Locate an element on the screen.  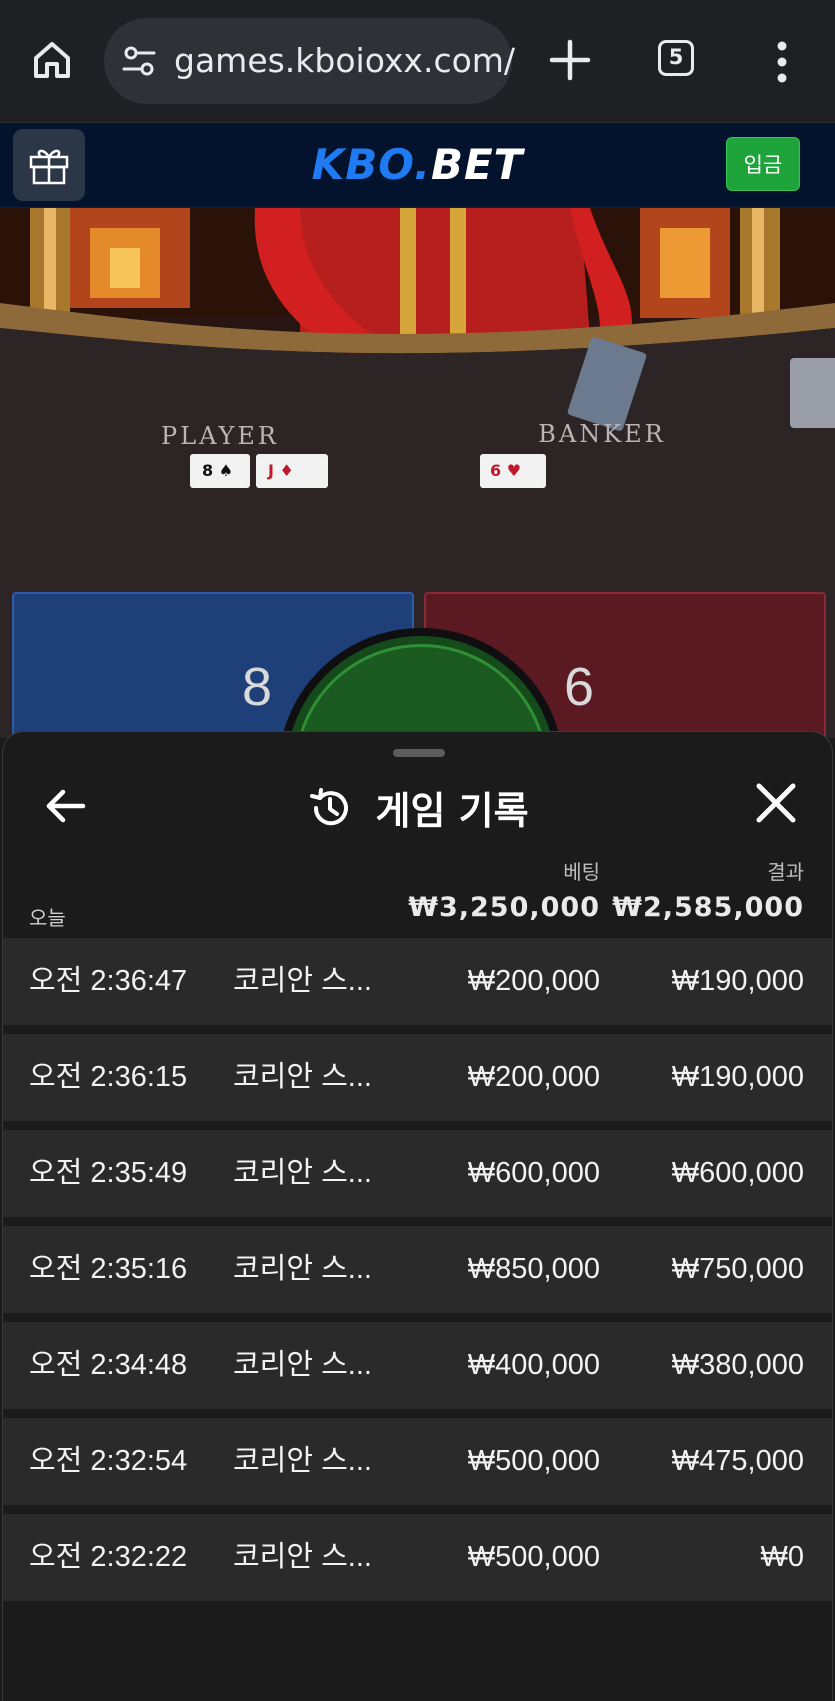
browser-toolbar: games.kboioxx.com/ 5 is located at coordinates (417, 61).